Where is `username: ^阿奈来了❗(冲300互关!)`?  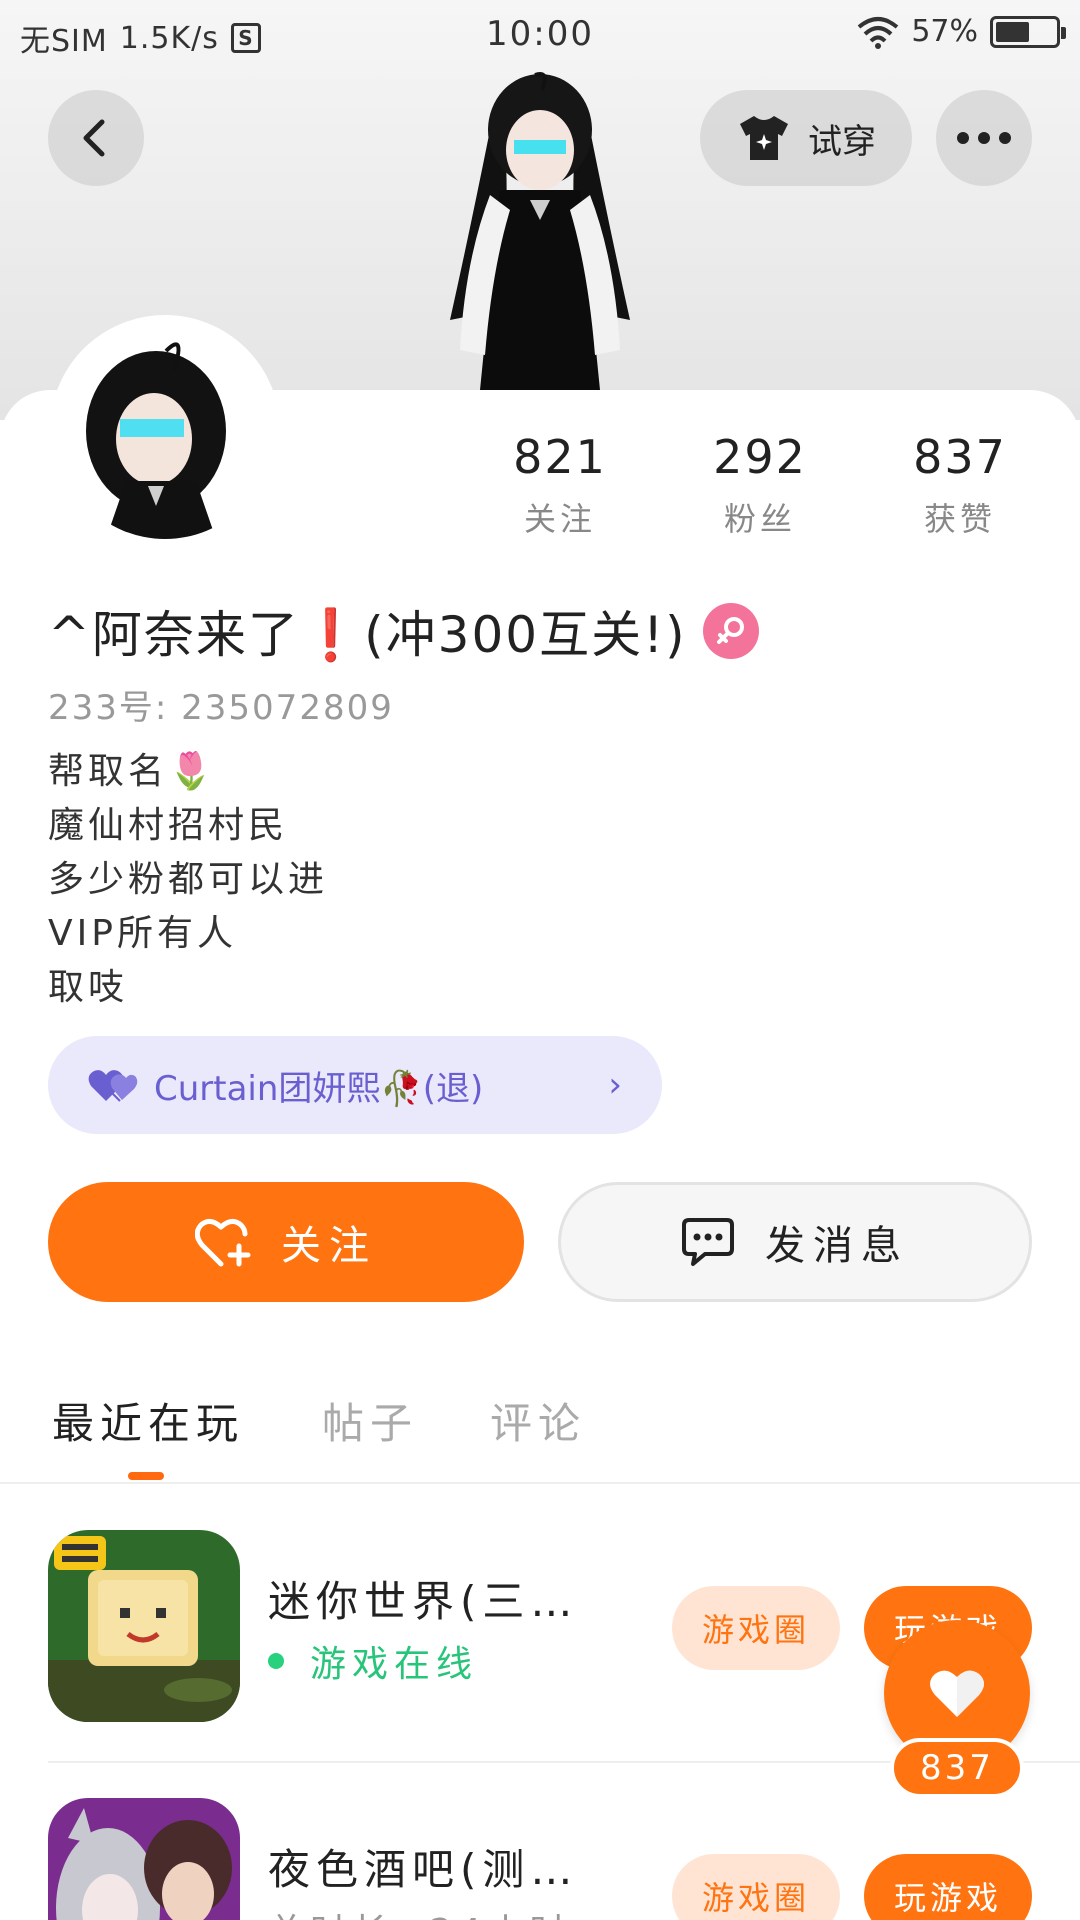 username: ^阿奈来了❗(冲300互关!) is located at coordinates (367, 635).